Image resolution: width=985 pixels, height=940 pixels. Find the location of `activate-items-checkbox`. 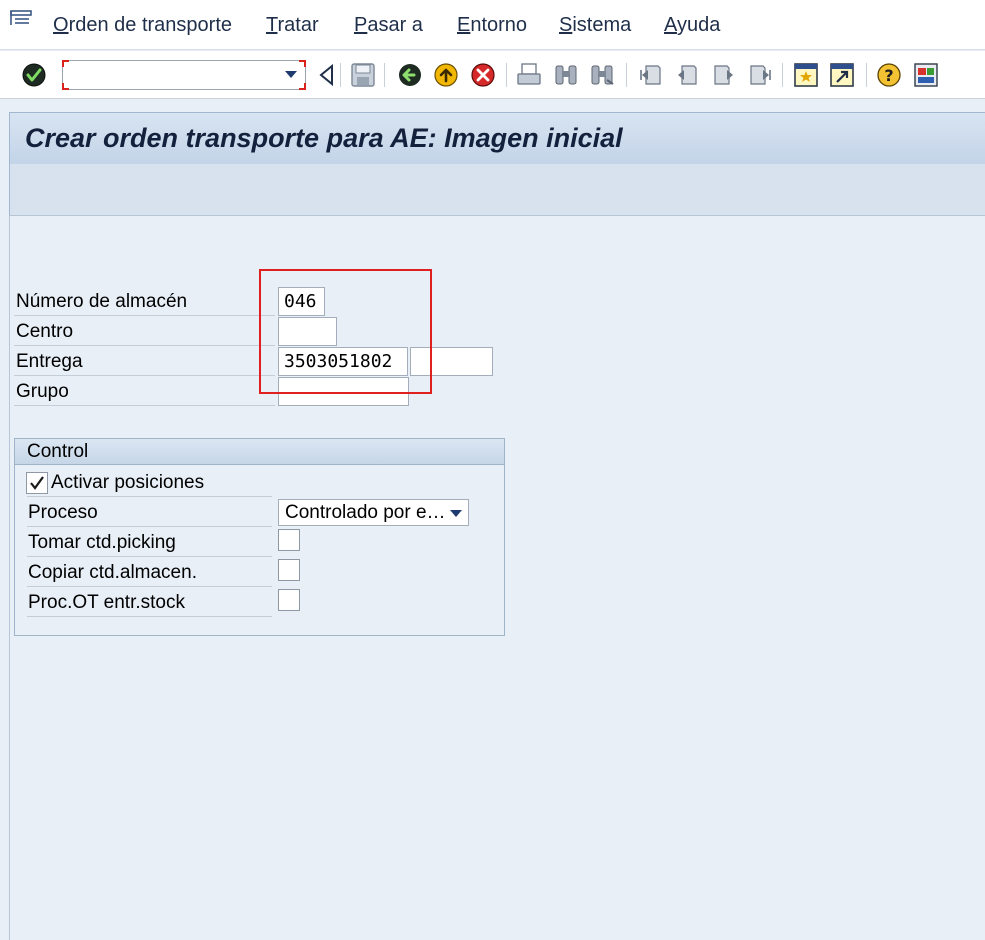

activate-items-checkbox is located at coordinates (37, 483).